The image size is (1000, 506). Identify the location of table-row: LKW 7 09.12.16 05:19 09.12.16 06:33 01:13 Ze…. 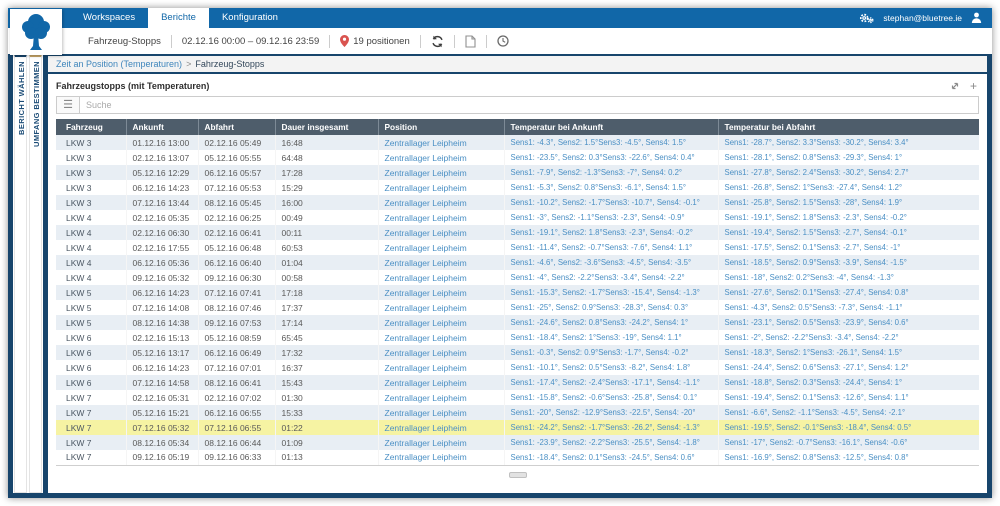
(517, 458).